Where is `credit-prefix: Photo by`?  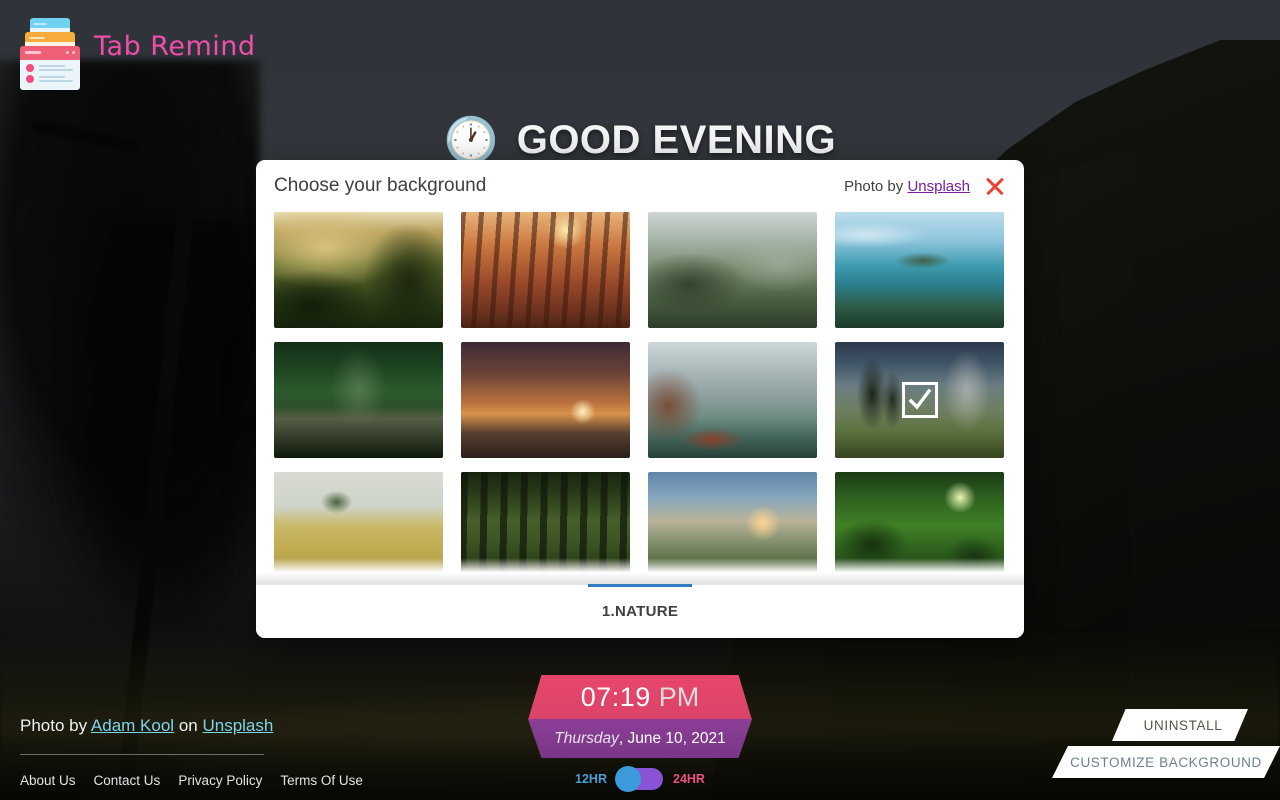 credit-prefix: Photo by is located at coordinates (874, 186).